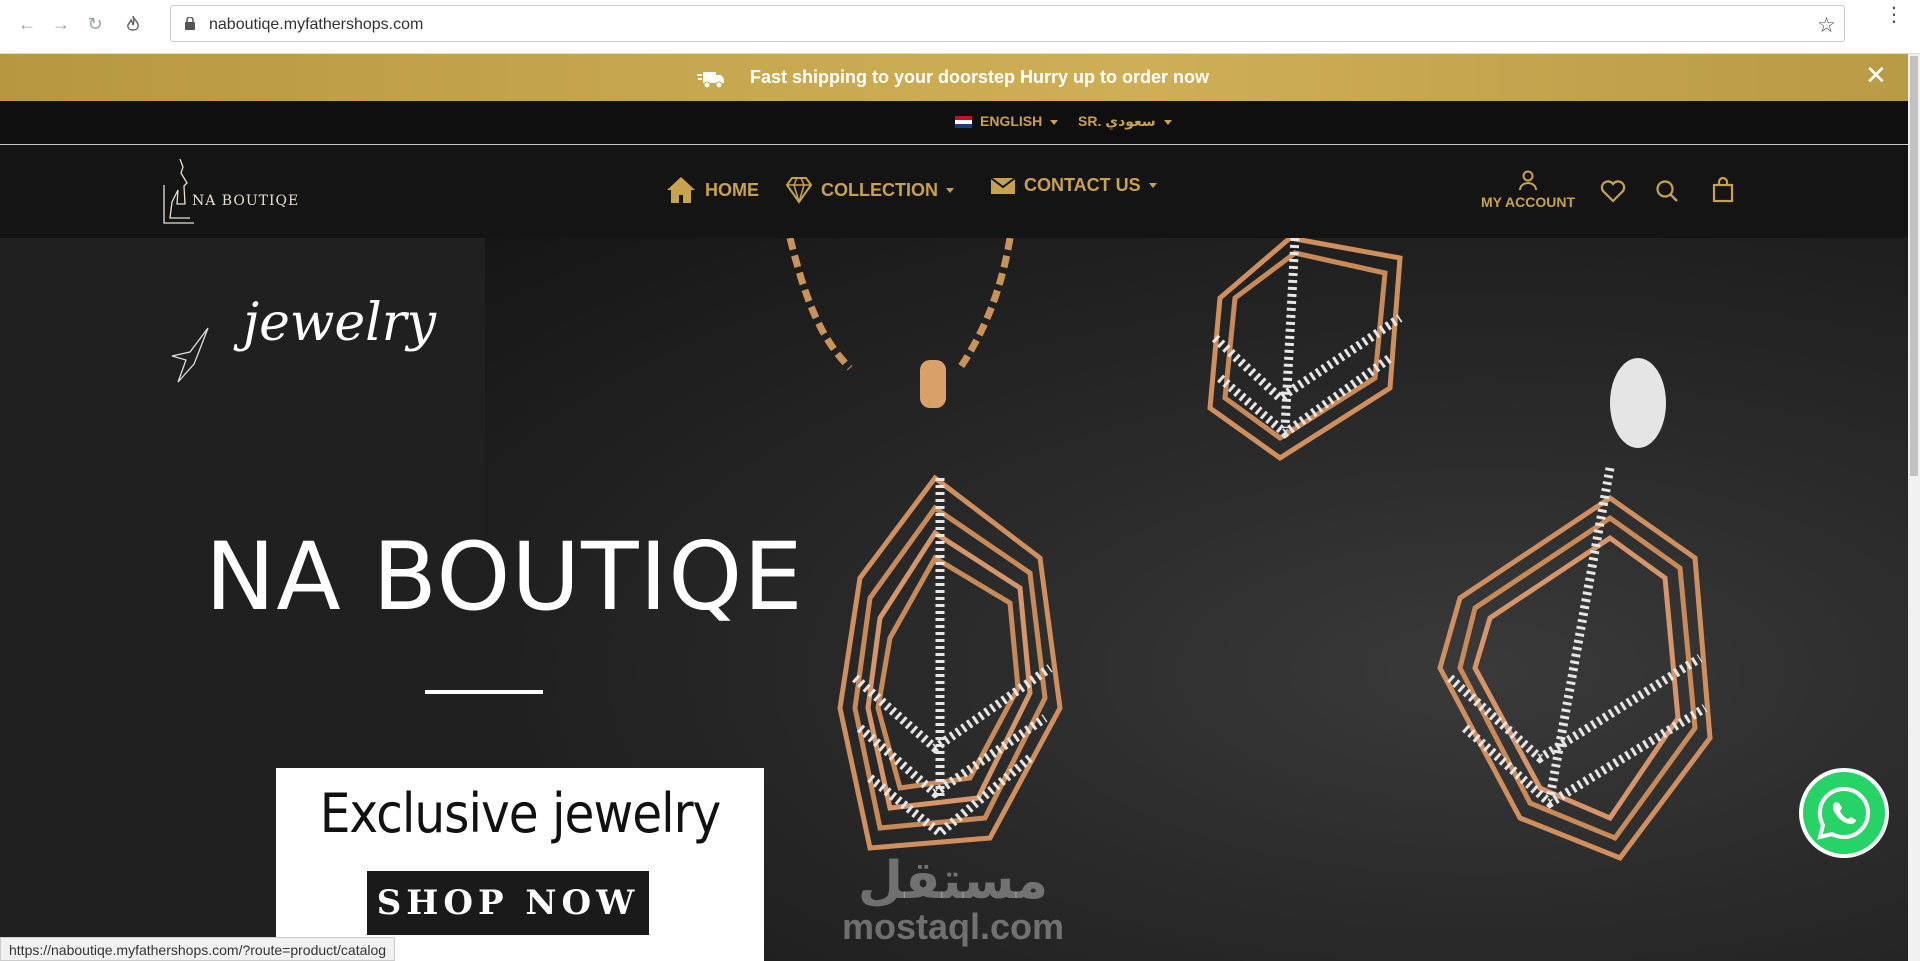  Describe the element at coordinates (235, 191) in the screenshot. I see `site-logo: NA BOUTIQE` at that location.